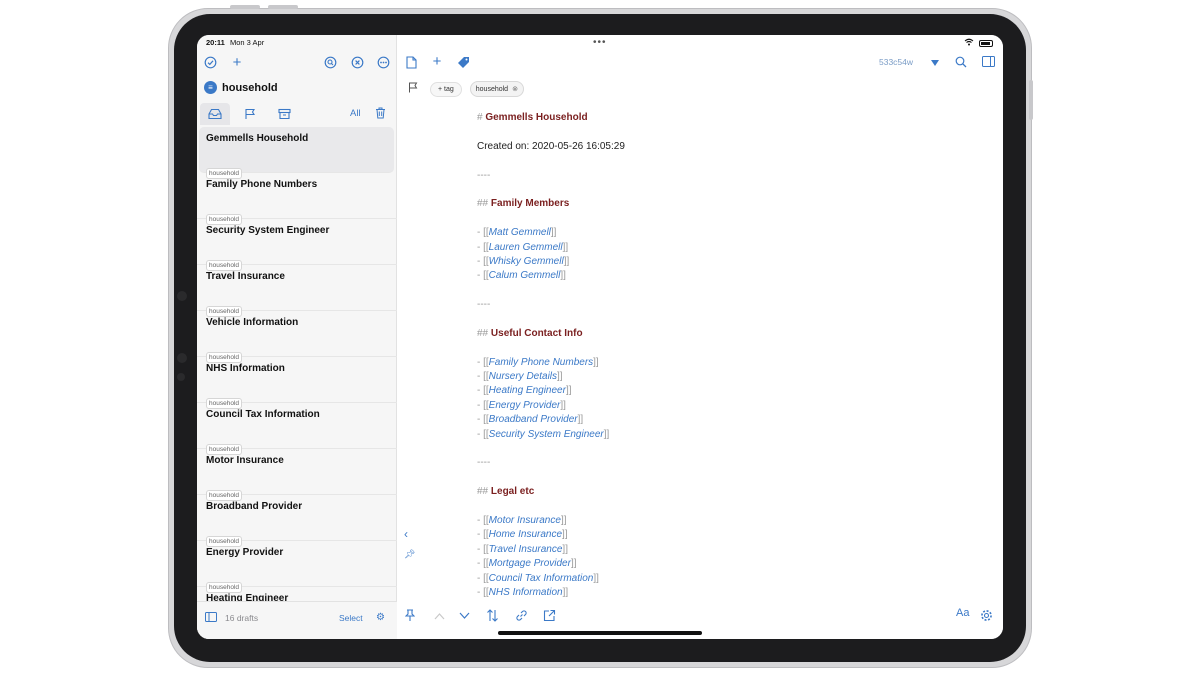  What do you see at coordinates (986, 617) in the screenshot?
I see `settings-icon` at bounding box center [986, 617].